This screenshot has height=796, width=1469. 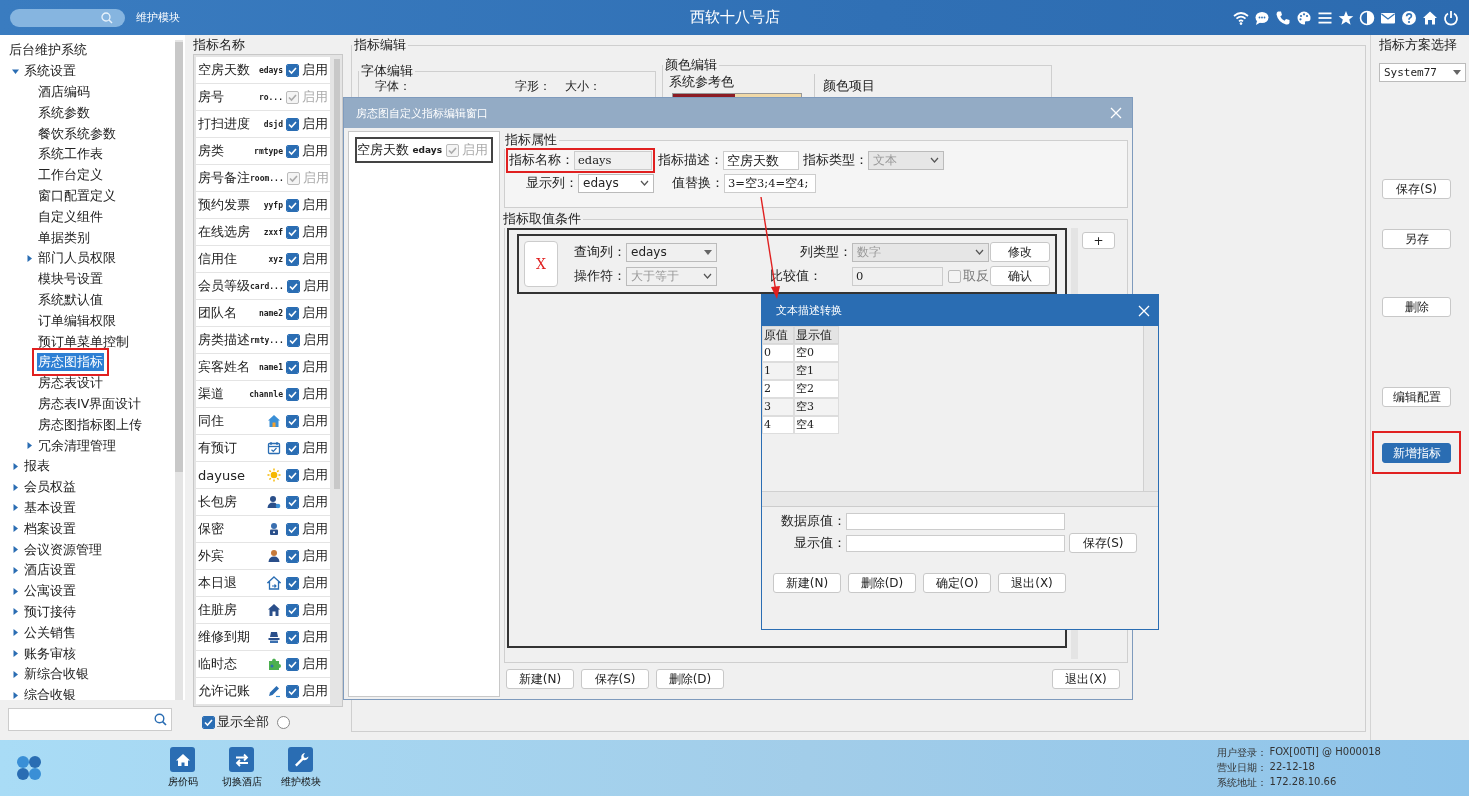 I want to click on tree-item: 综合收银, so click(x=50, y=693).